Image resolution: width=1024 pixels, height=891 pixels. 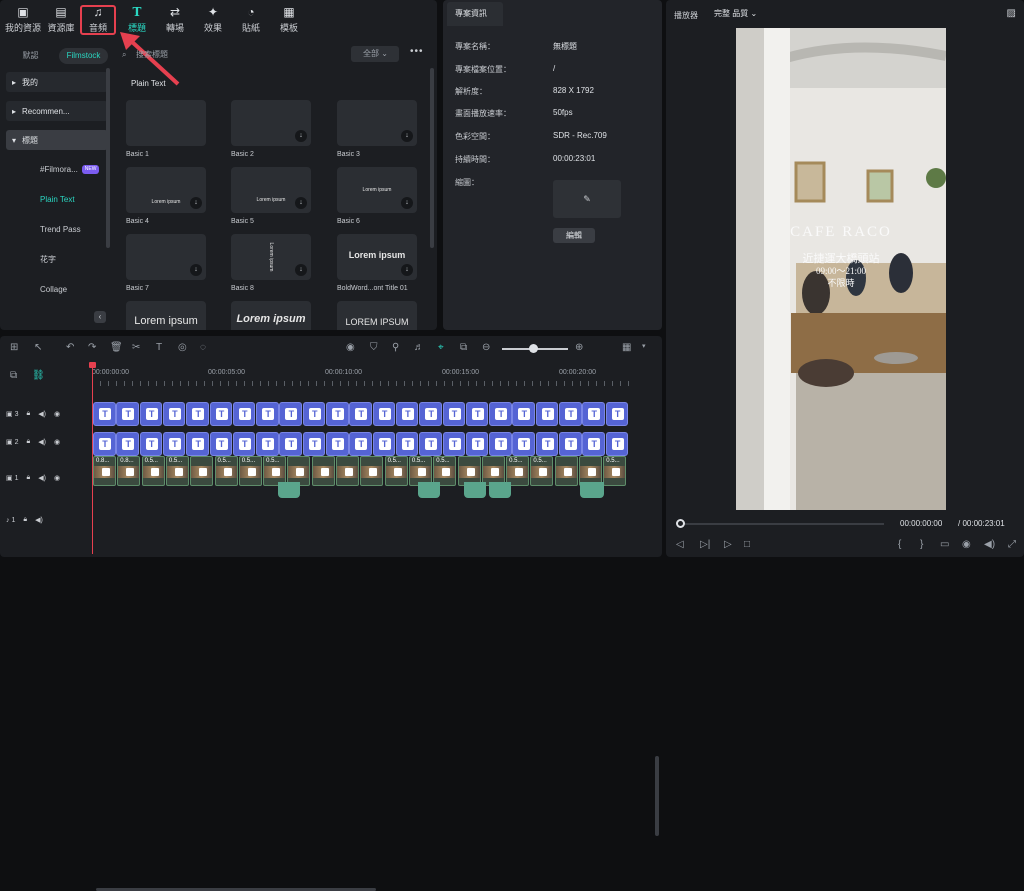 I want to click on quality-dropdown: 完整 品質 ⌄, so click(x=750, y=14).